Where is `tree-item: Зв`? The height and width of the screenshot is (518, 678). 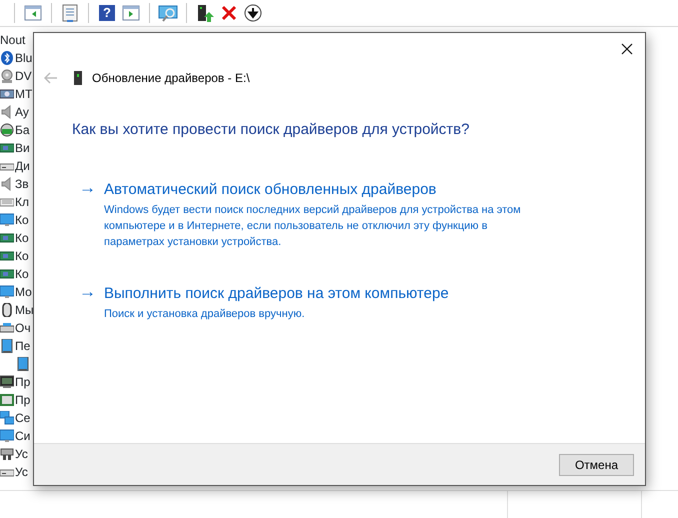 tree-item: Зв is located at coordinates (22, 184).